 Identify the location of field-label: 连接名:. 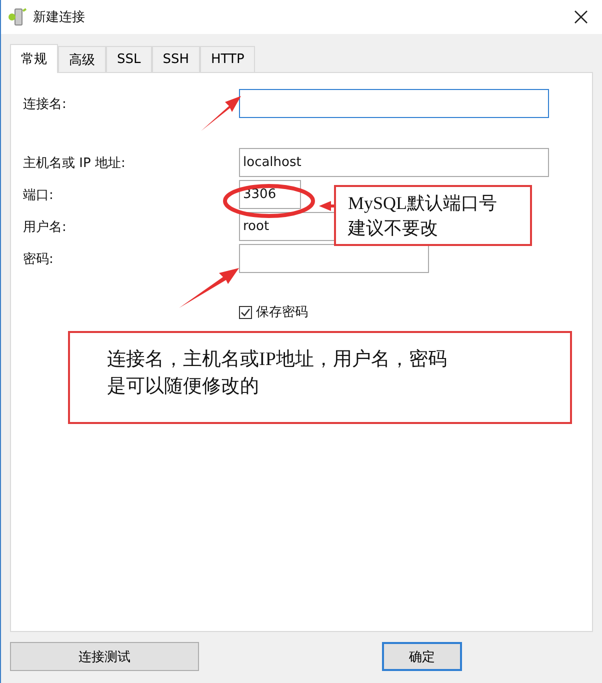
(45, 104).